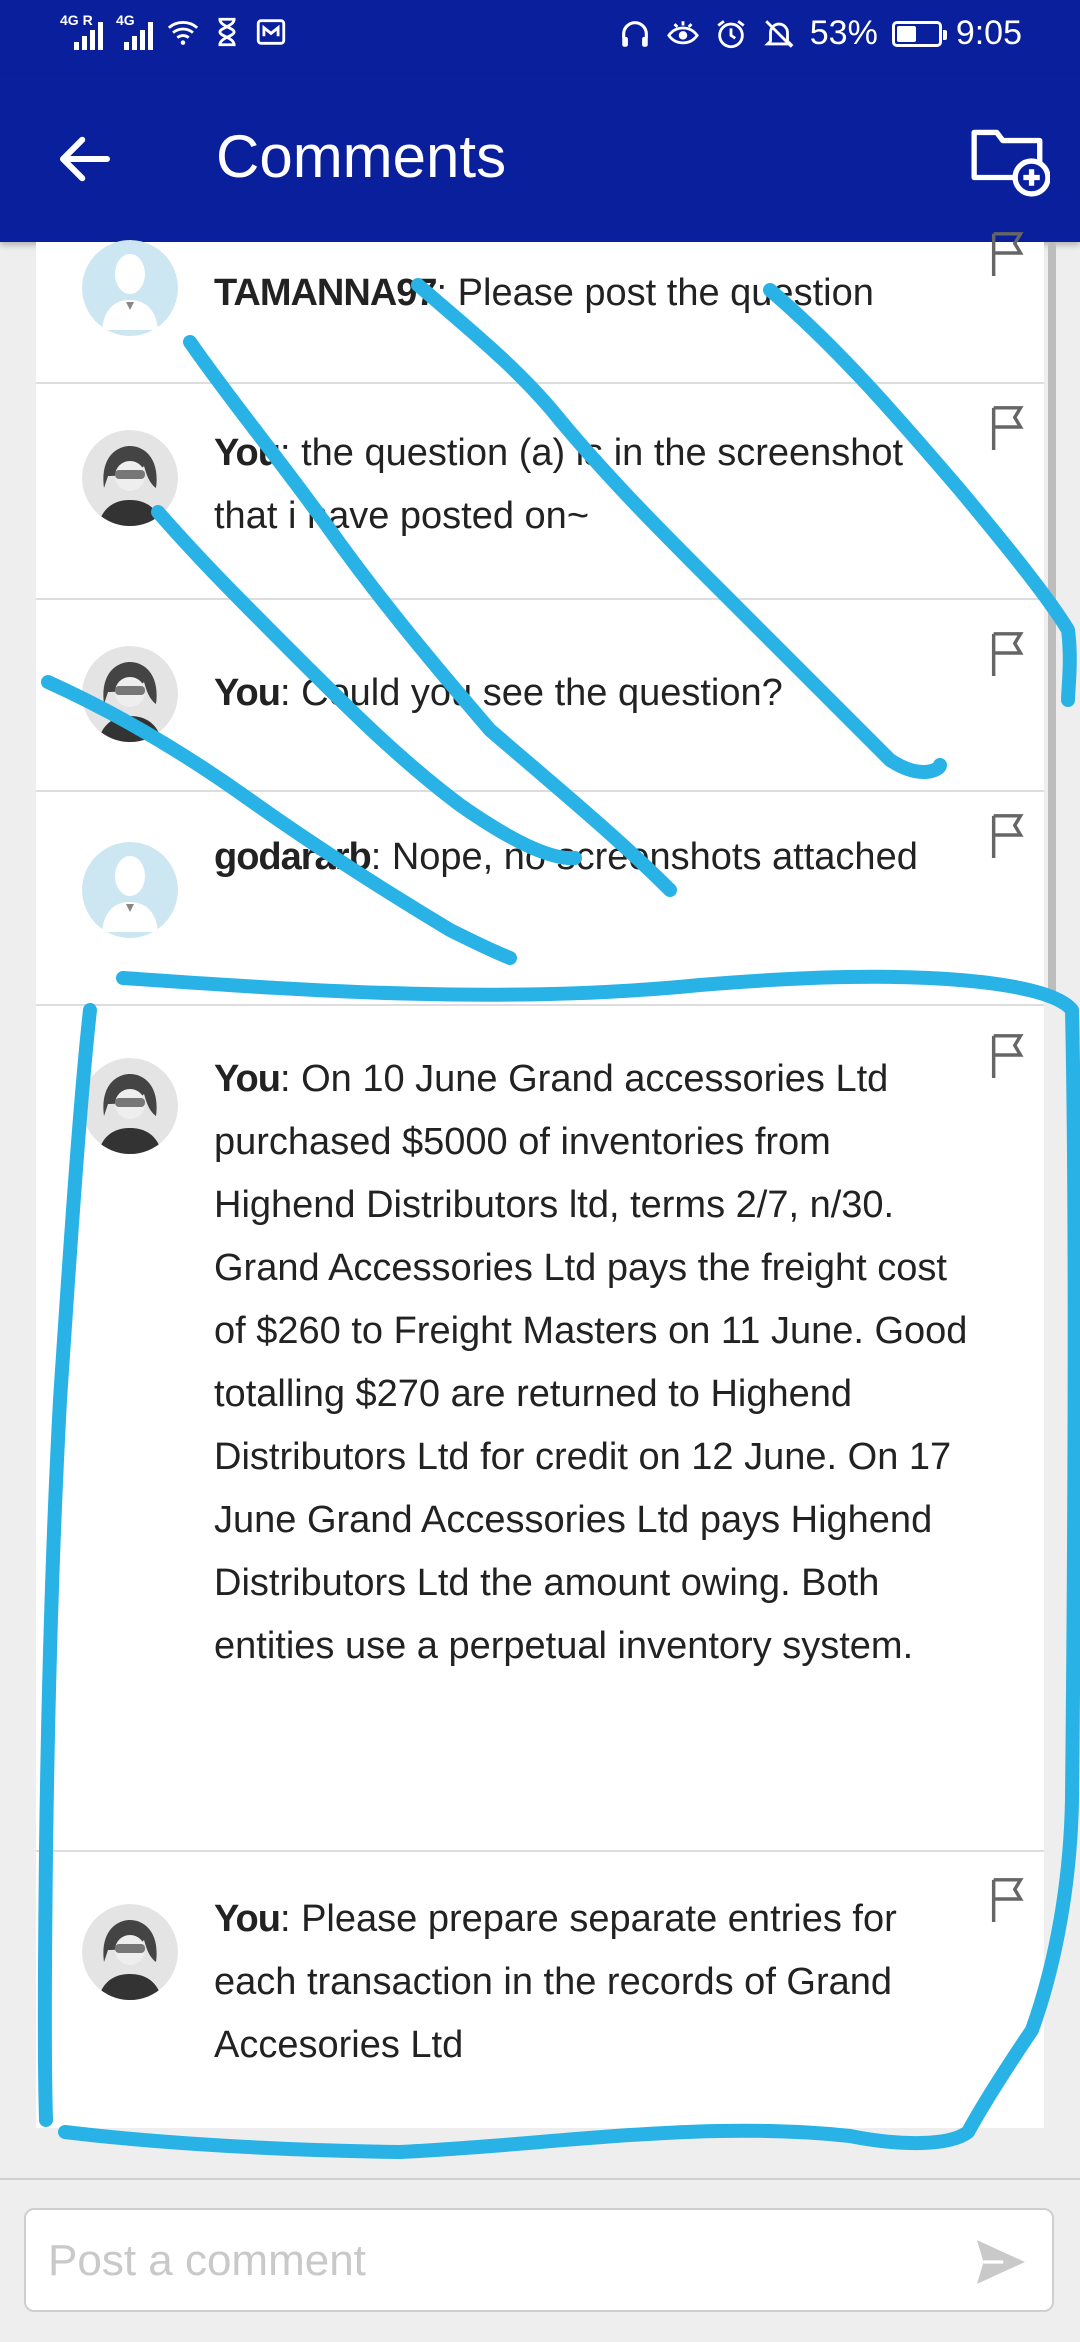 This screenshot has width=1080, height=2342. What do you see at coordinates (542, 693) in the screenshot?
I see `comment-body: Could you see the question?` at bounding box center [542, 693].